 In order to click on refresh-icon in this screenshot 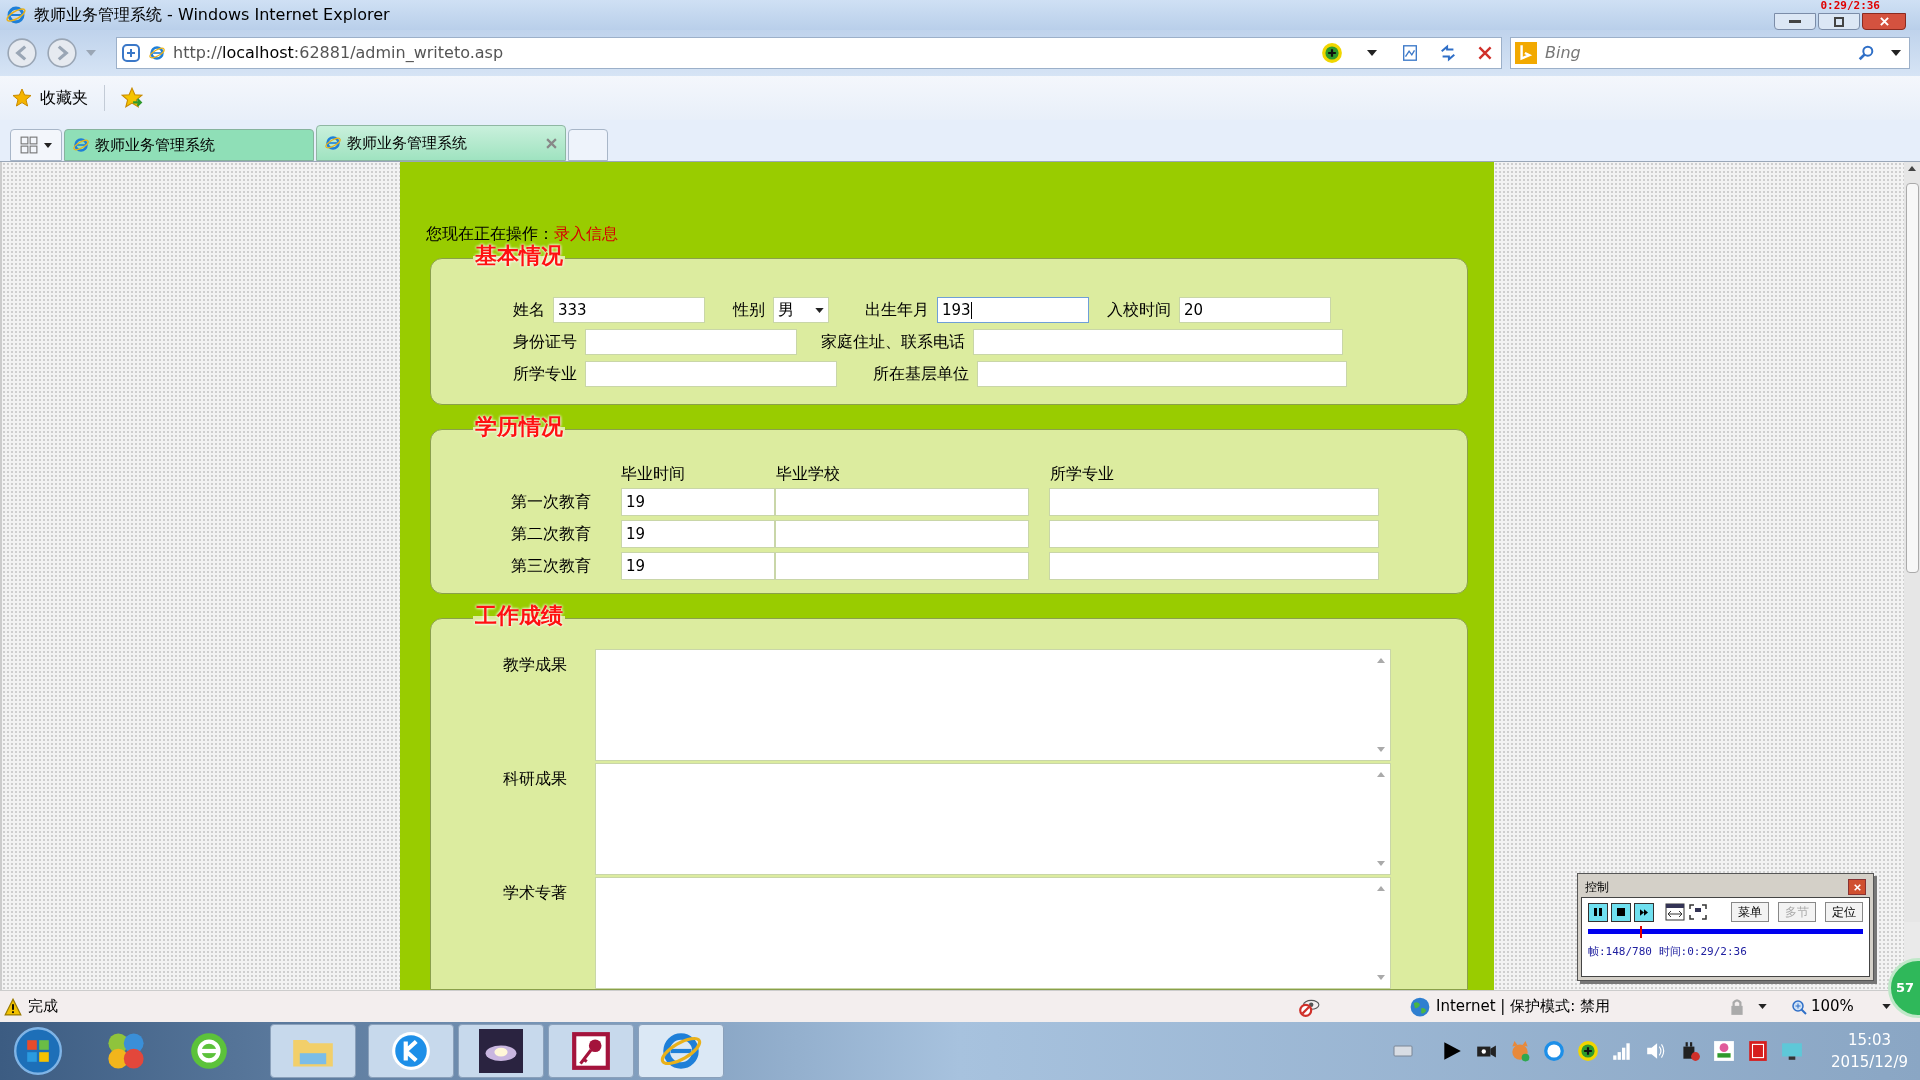, I will do `click(1448, 53)`.